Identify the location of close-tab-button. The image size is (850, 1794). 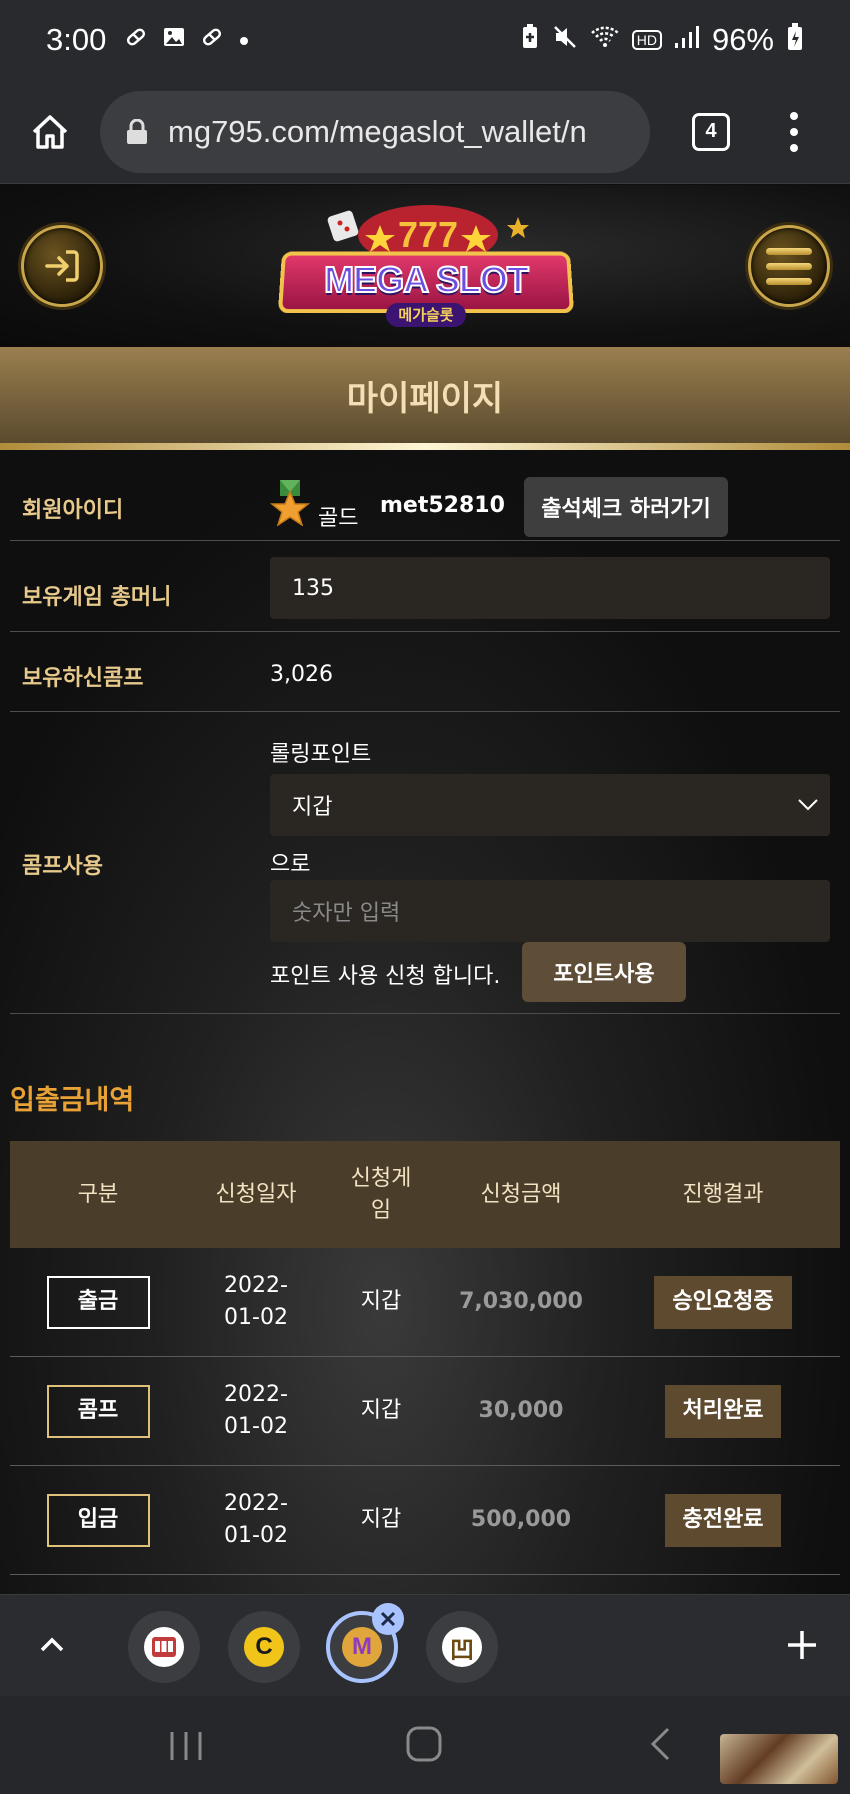
(388, 1619).